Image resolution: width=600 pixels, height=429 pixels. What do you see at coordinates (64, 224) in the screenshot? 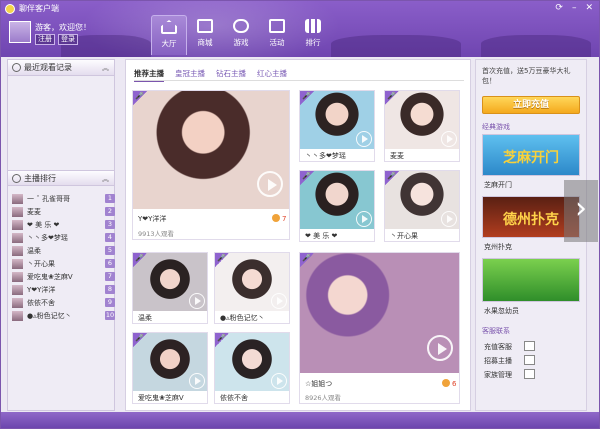
I see `rank-row: ❤ 美 乐 ❤ 3` at bounding box center [64, 224].